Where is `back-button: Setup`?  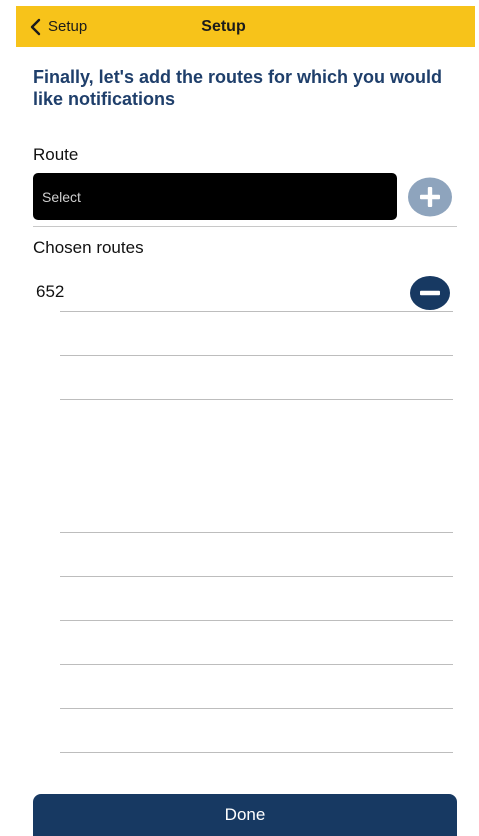 back-button: Setup is located at coordinates (57, 26).